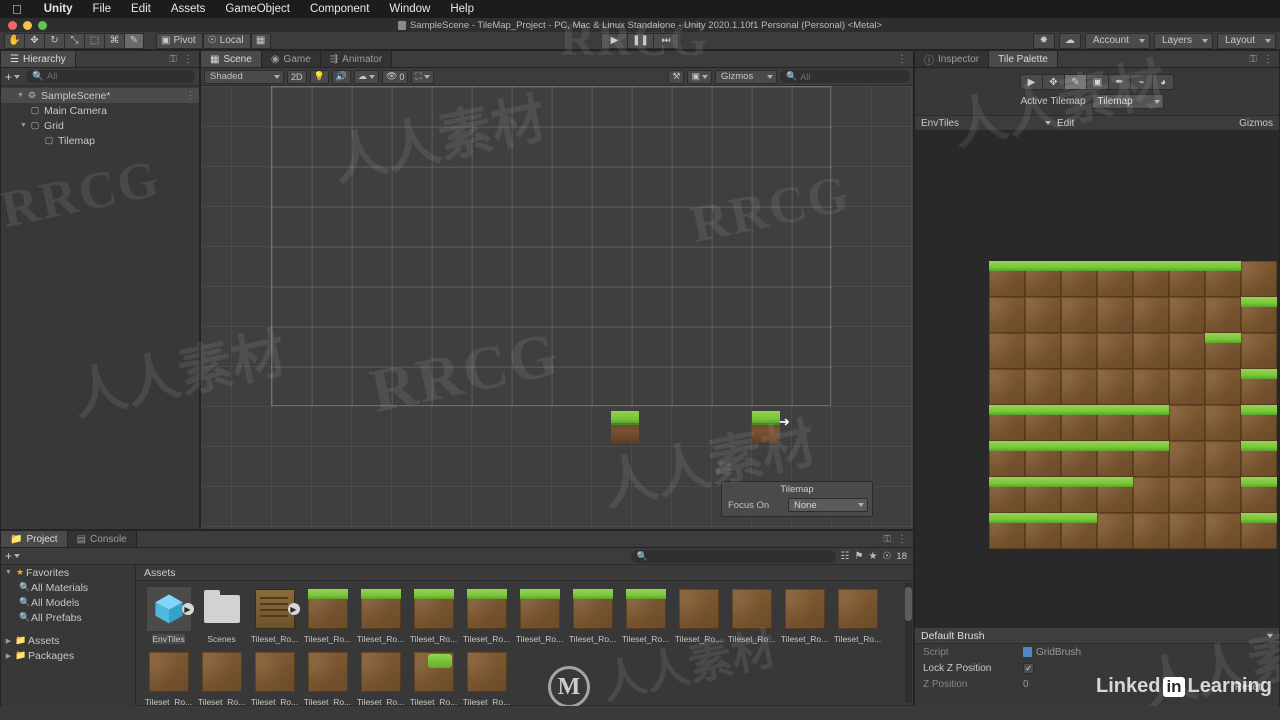  I want to click on focus-on-dropdown: None, so click(828, 505).